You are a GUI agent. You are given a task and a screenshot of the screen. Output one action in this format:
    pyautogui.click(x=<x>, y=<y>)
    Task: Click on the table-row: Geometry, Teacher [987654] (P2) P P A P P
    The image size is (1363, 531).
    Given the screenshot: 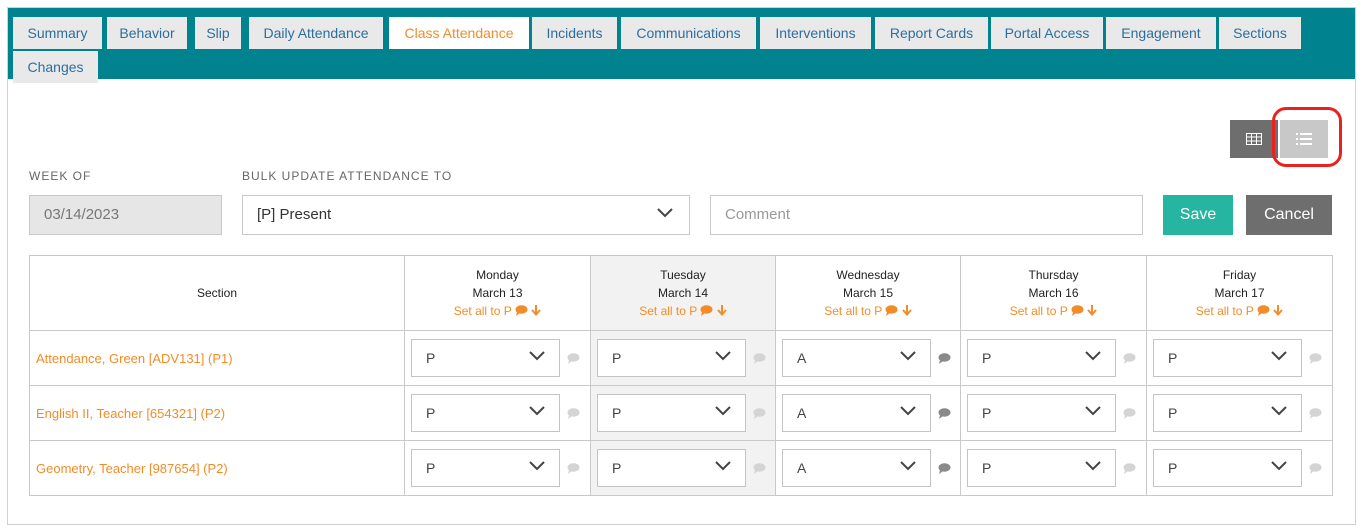 What is the action you would take?
    pyautogui.click(x=681, y=468)
    